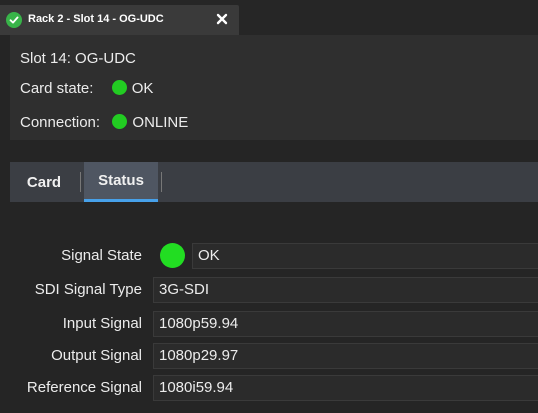 The height and width of the screenshot is (413, 538). Describe the element at coordinates (102, 323) in the screenshot. I see `input-signal-label: Input Signal` at that location.